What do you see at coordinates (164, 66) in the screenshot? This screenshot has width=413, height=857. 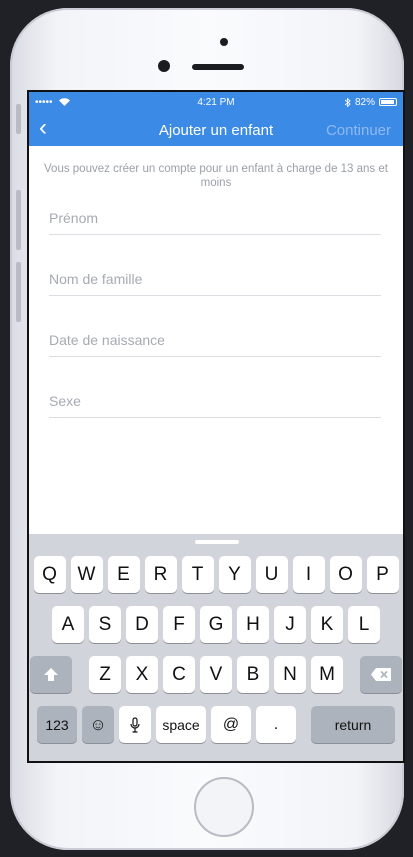 I see `front-camera-icon` at bounding box center [164, 66].